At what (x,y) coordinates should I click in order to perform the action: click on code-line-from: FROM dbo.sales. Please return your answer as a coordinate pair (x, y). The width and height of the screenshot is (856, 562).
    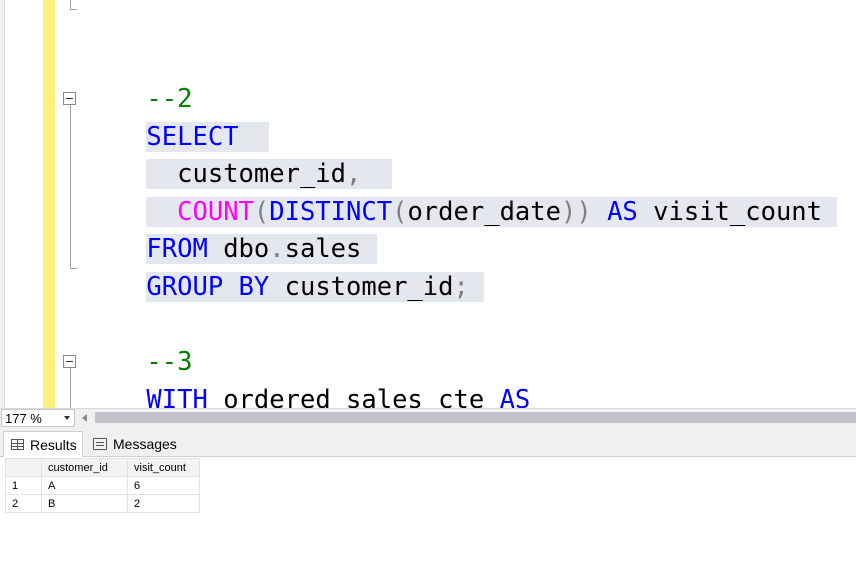
    Looking at the image, I should click on (231, 228).